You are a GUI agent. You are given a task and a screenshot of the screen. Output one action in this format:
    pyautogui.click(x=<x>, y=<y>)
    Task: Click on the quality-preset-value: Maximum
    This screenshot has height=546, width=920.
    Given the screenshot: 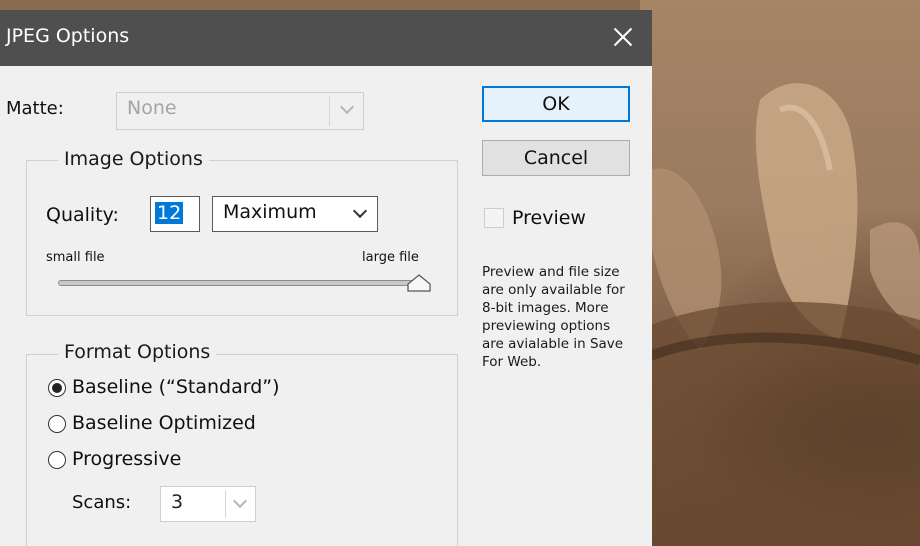 What is the action you would take?
    pyautogui.click(x=270, y=212)
    